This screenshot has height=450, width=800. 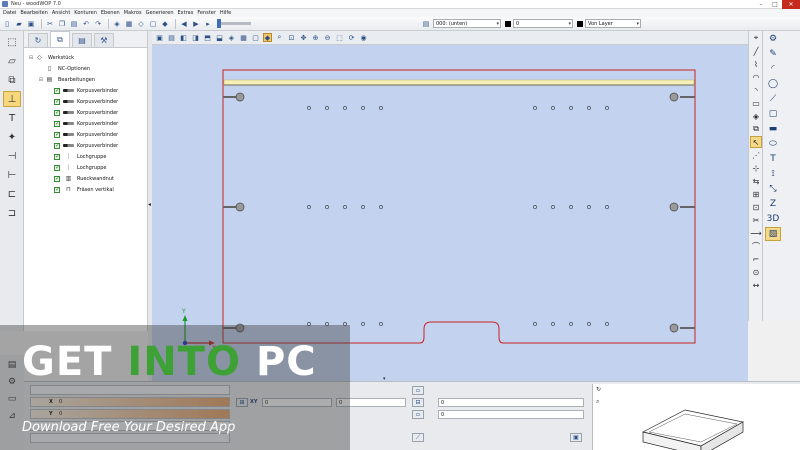 I want to click on snap-tool-icon: ⊙, so click(x=756, y=272).